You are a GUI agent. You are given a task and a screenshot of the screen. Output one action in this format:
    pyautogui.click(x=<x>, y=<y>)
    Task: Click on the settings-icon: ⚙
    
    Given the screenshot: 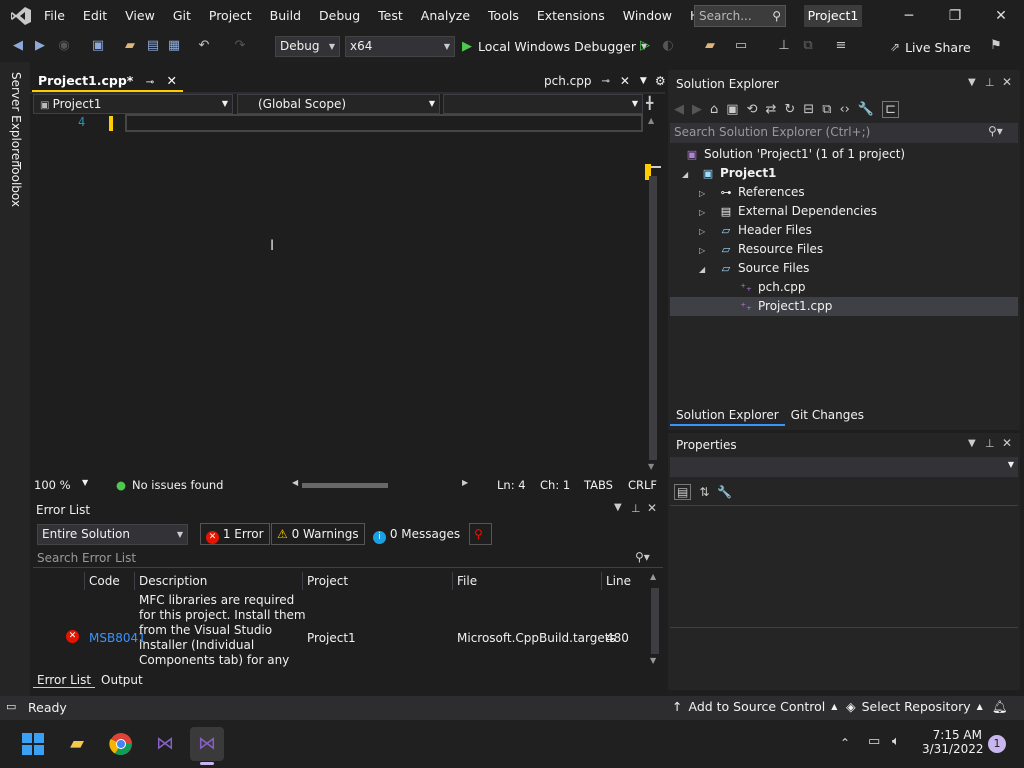 What is the action you would take?
    pyautogui.click(x=660, y=81)
    